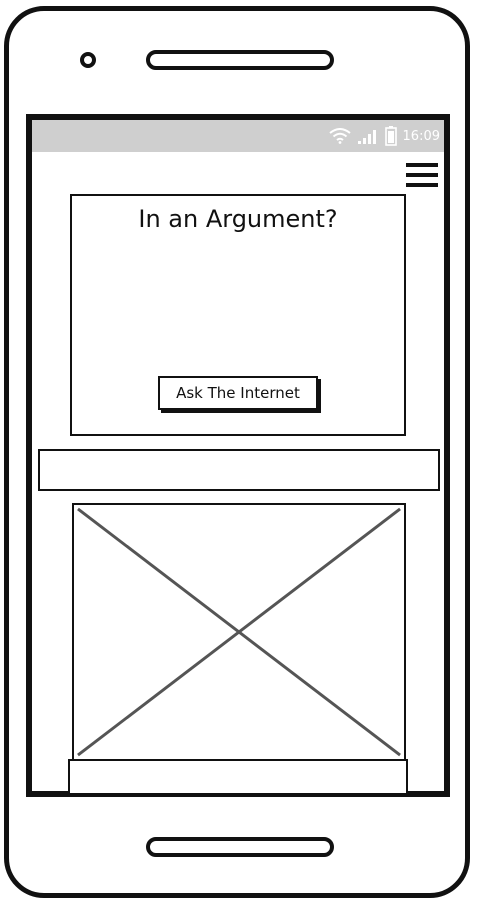 The image size is (478, 904). I want to click on ask-the-internet-button: Ask The Internet, so click(238, 393).